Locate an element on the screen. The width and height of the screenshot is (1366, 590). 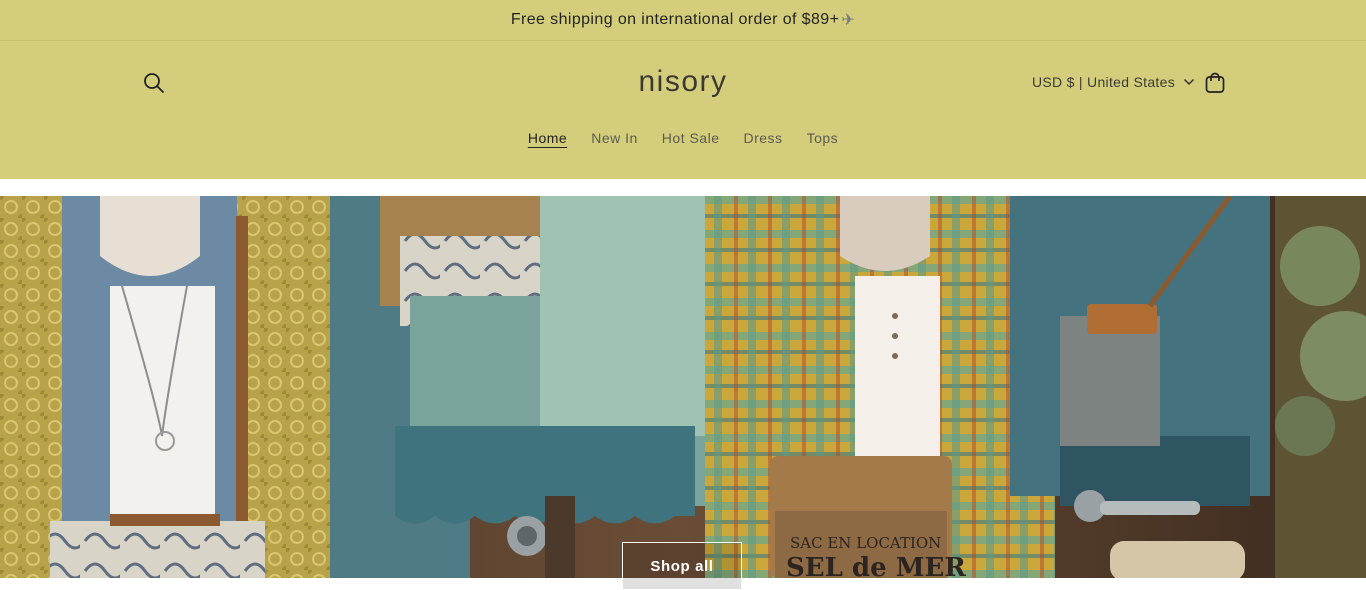
nav-item-home: Home is located at coordinates (547, 139).